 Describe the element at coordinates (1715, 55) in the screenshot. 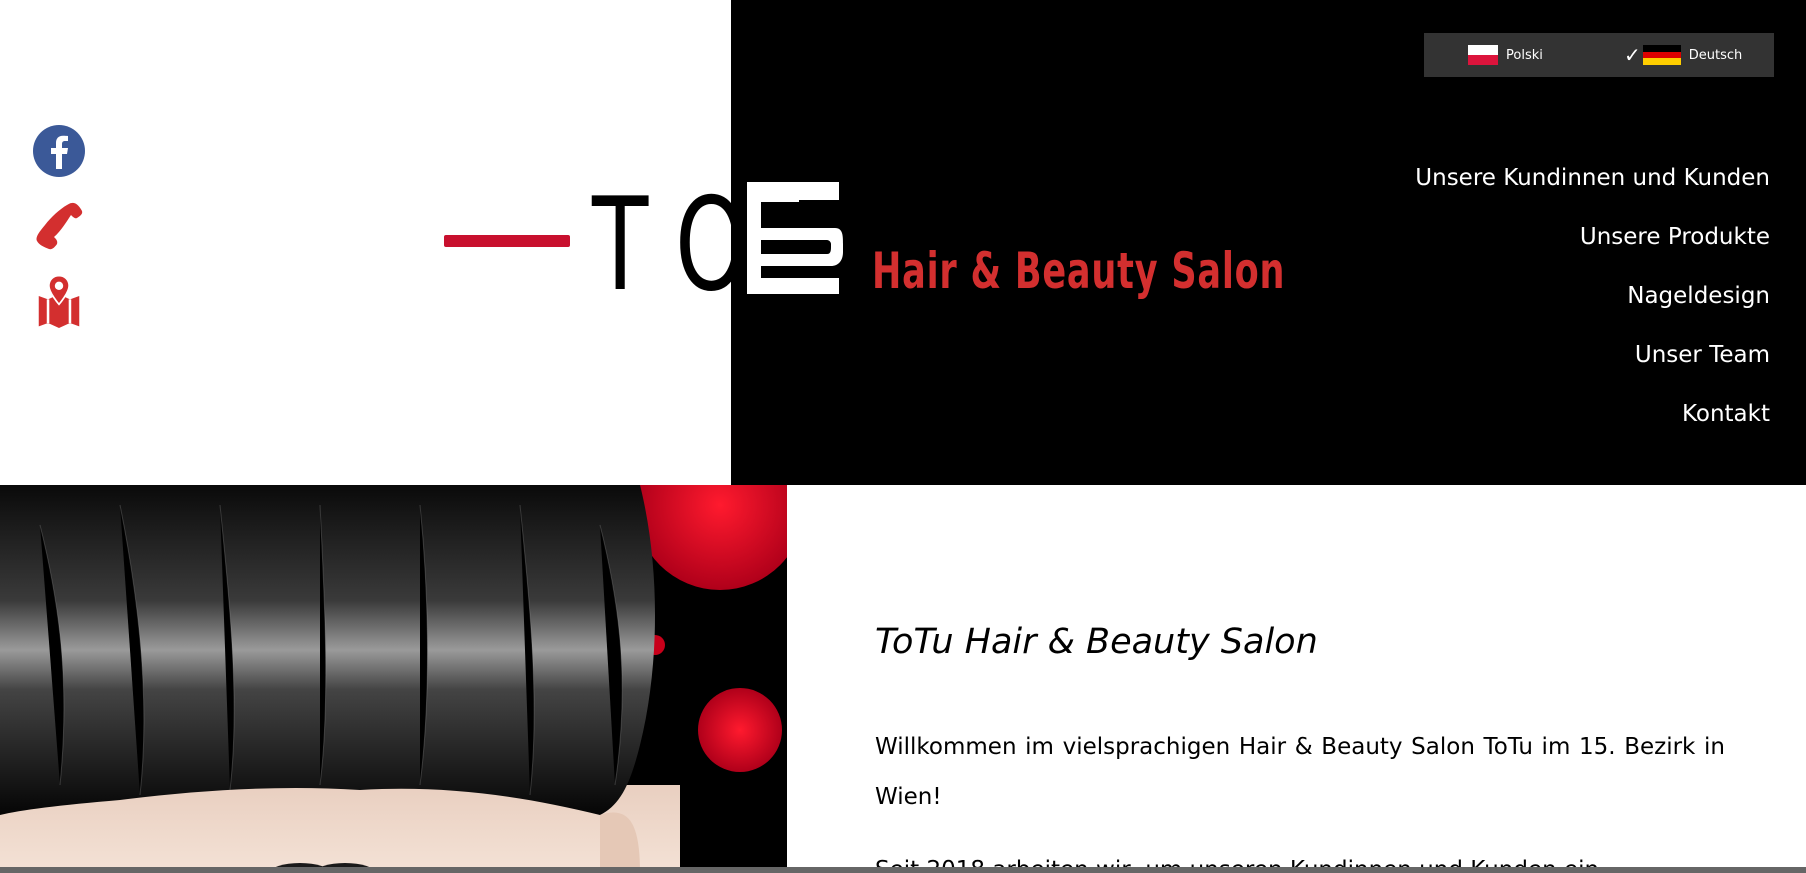

I see `language-label-german: Deutsch` at that location.